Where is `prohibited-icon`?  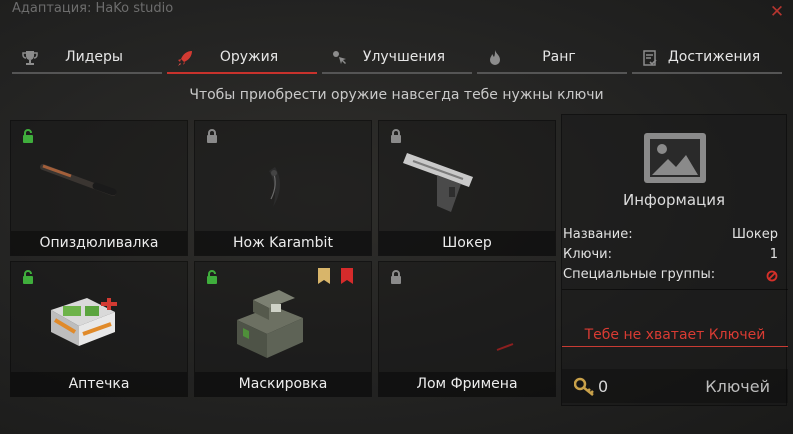
prohibited-icon is located at coordinates (772, 276).